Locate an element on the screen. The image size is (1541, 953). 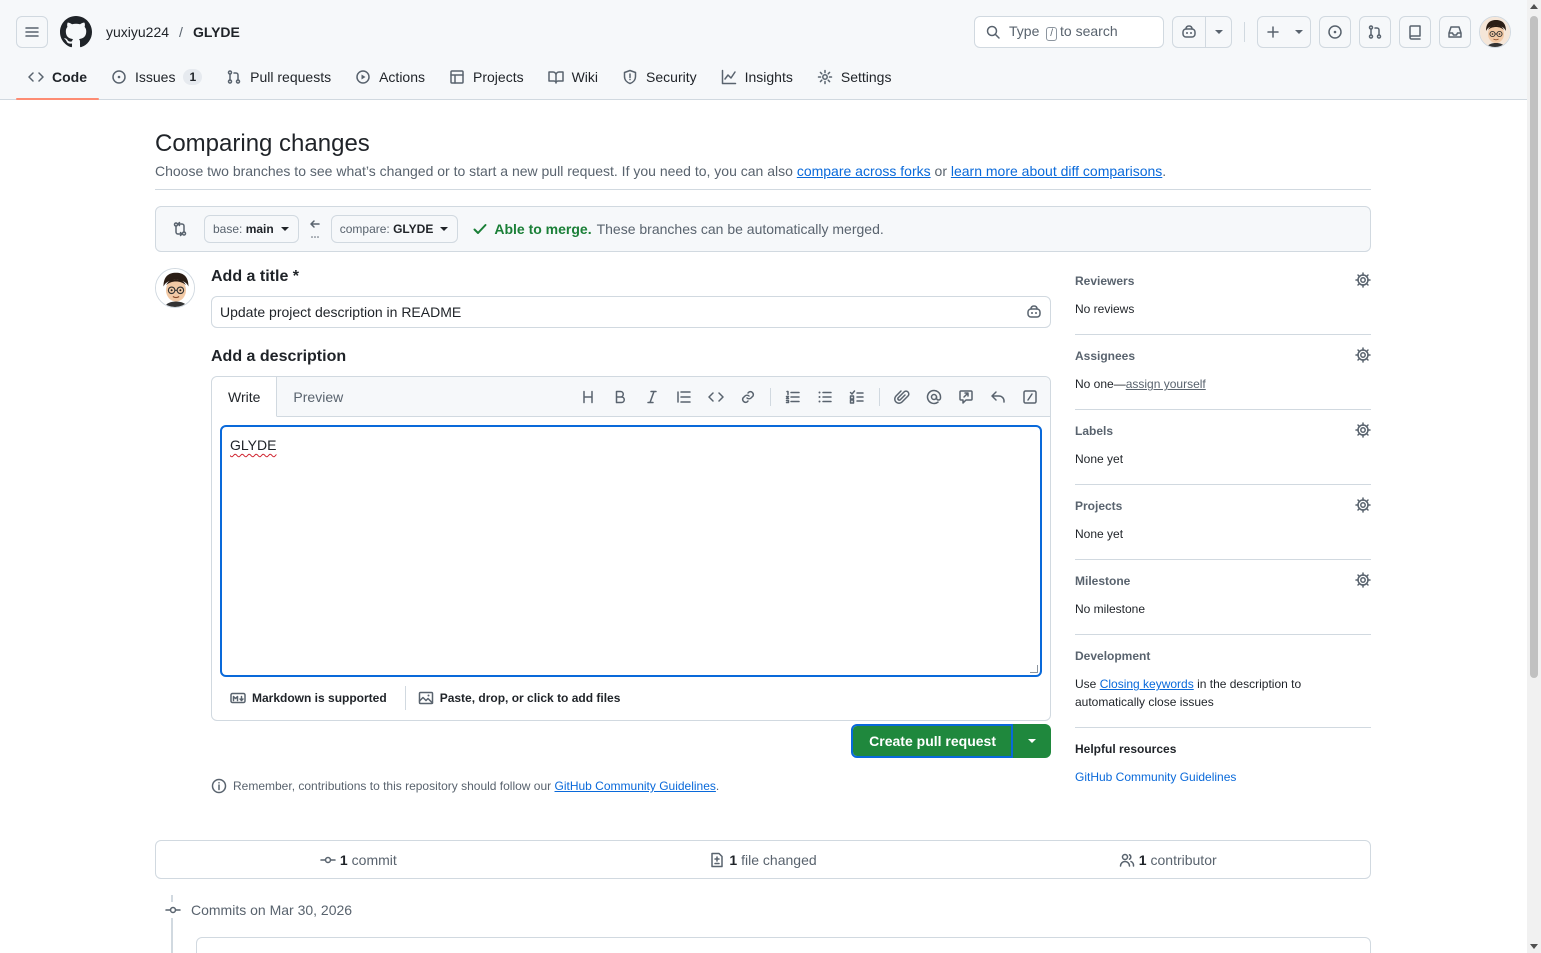
scroll-up-icon is located at coordinates (1534, 6).